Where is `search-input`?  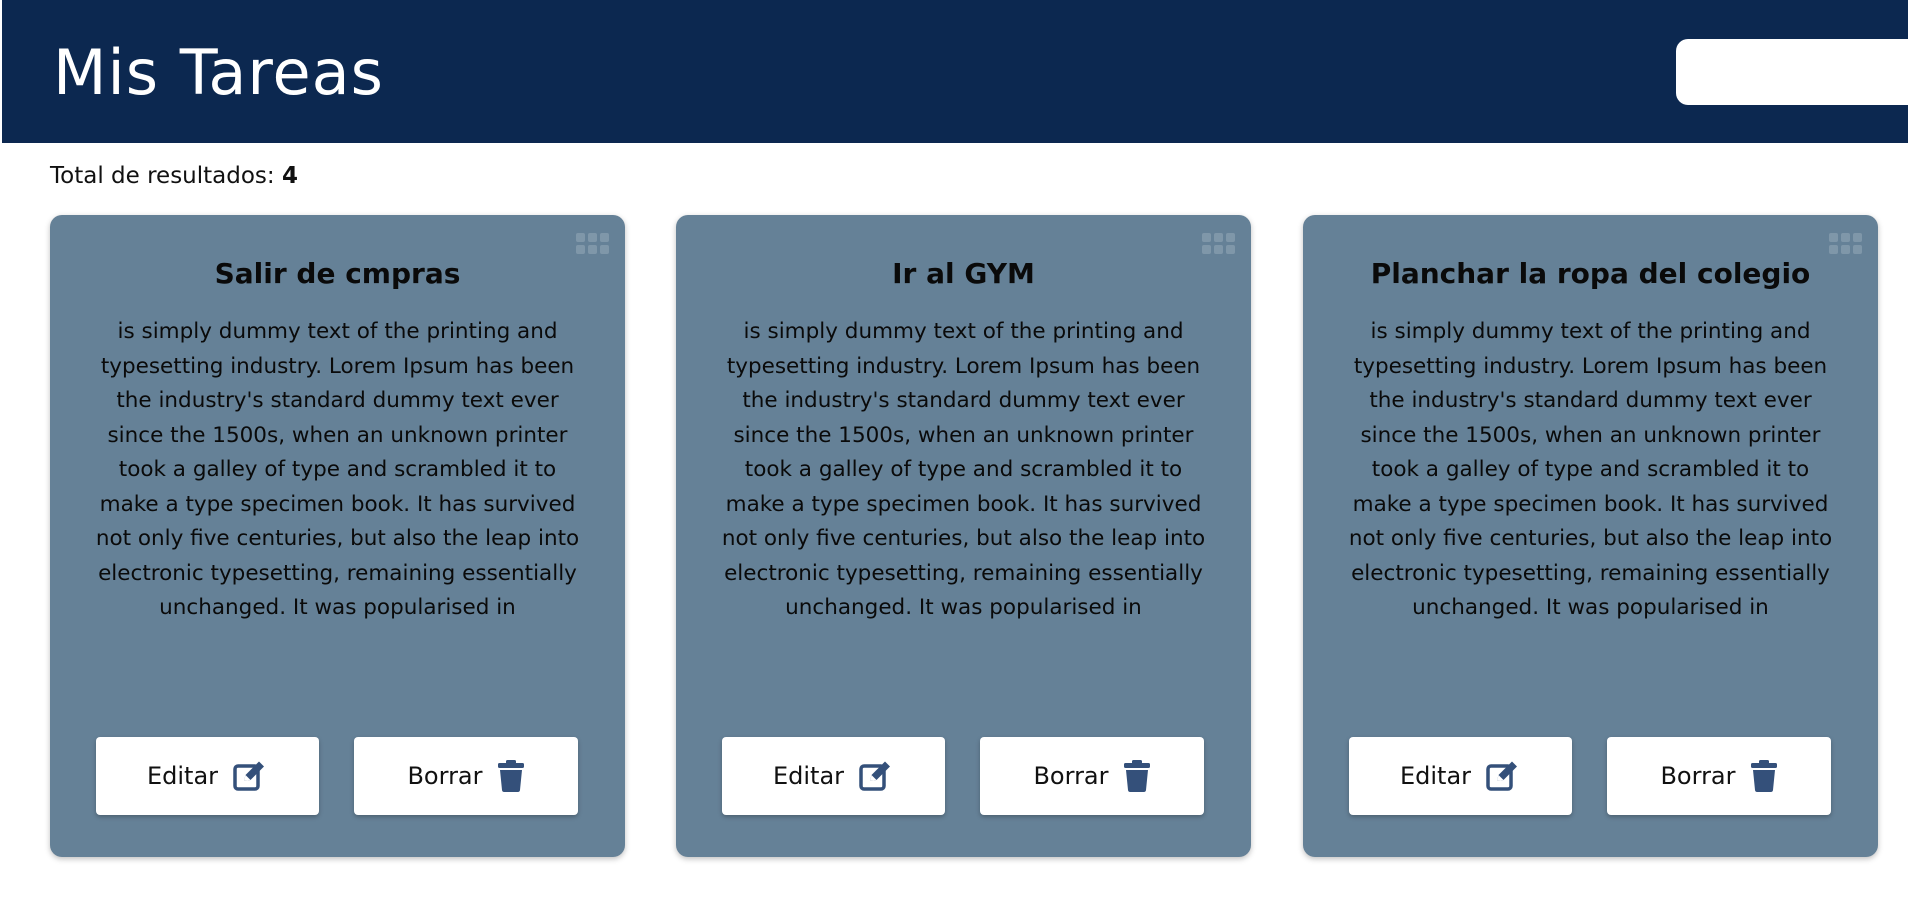 search-input is located at coordinates (1792, 72).